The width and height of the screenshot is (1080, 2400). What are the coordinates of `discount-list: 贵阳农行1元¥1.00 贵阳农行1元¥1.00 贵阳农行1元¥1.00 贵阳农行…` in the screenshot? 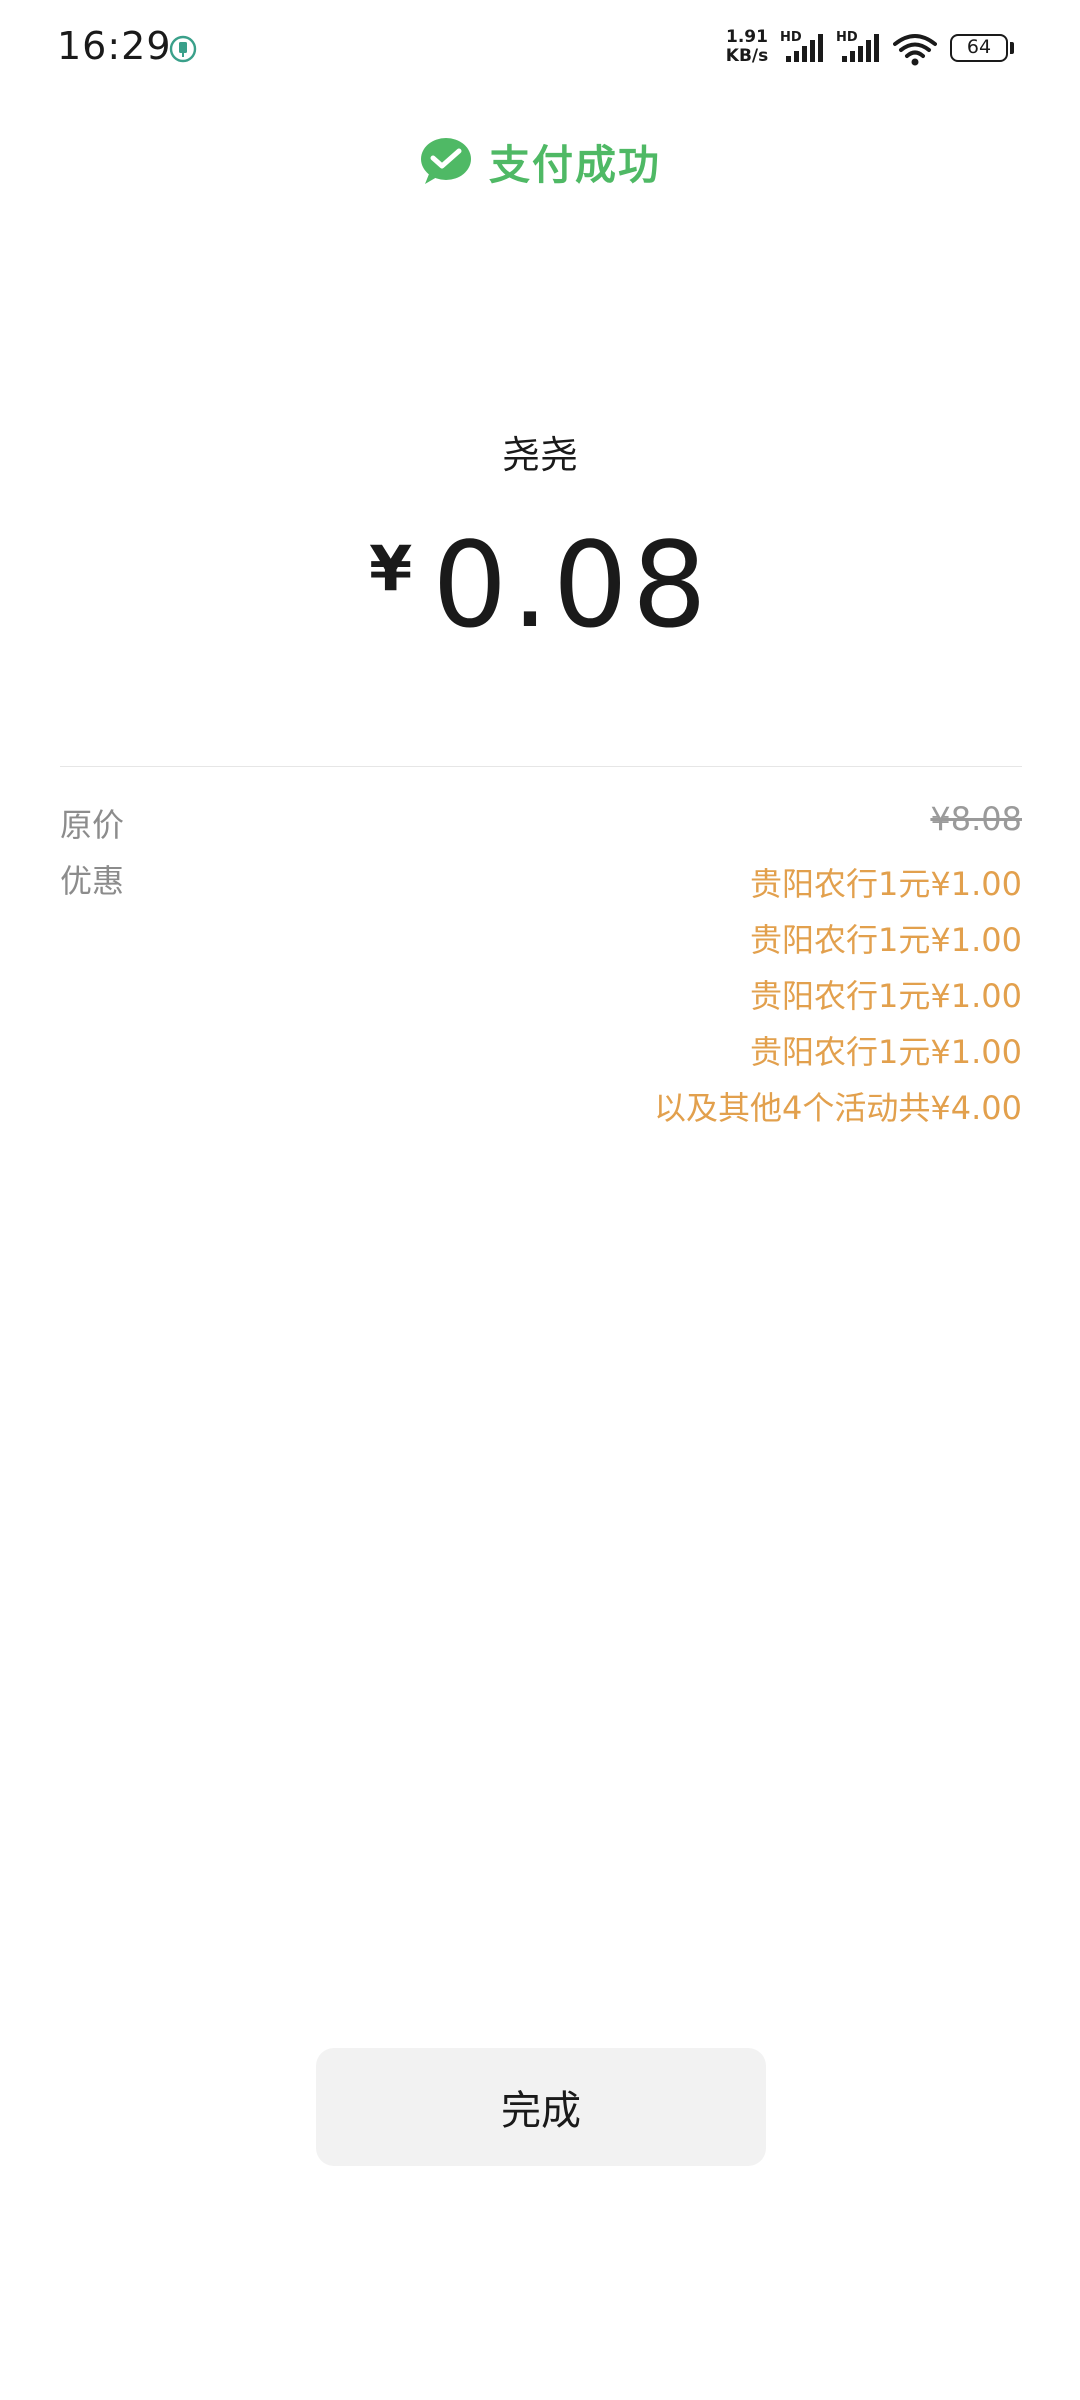 It's located at (838, 996).